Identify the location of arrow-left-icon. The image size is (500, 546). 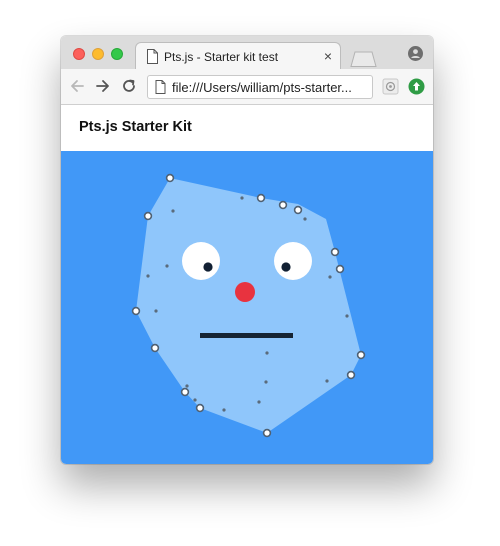
(77, 86).